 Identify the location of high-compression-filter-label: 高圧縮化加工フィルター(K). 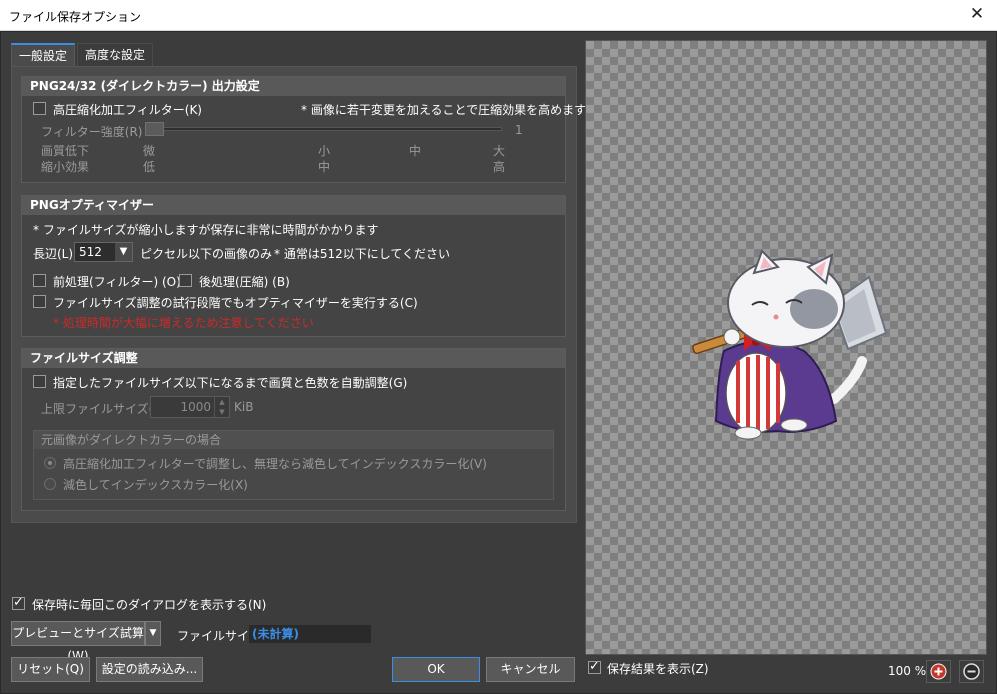
(127, 110).